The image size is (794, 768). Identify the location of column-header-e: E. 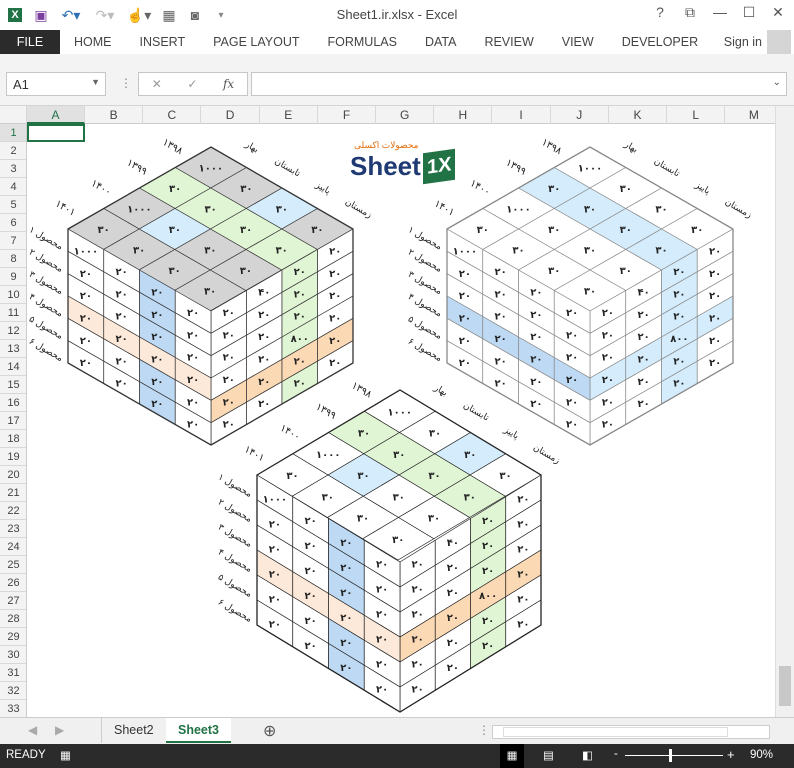
(289, 115).